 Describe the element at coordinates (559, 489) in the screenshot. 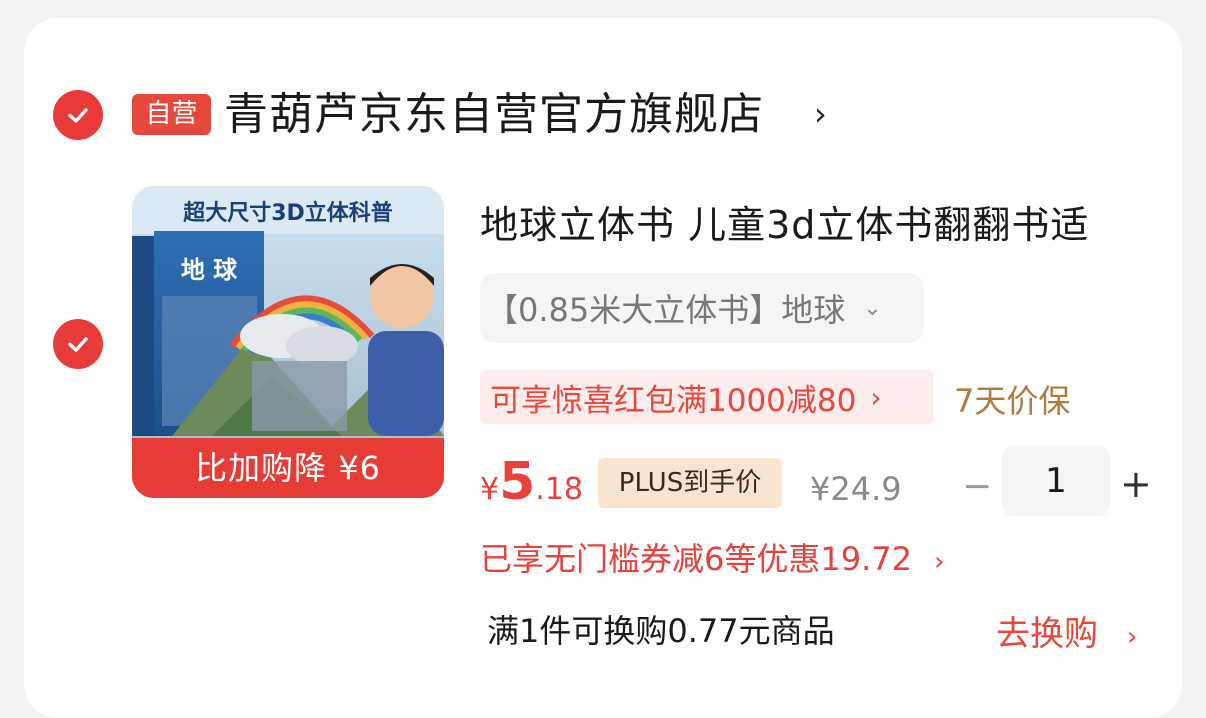

I see `price-decimal: .18` at that location.